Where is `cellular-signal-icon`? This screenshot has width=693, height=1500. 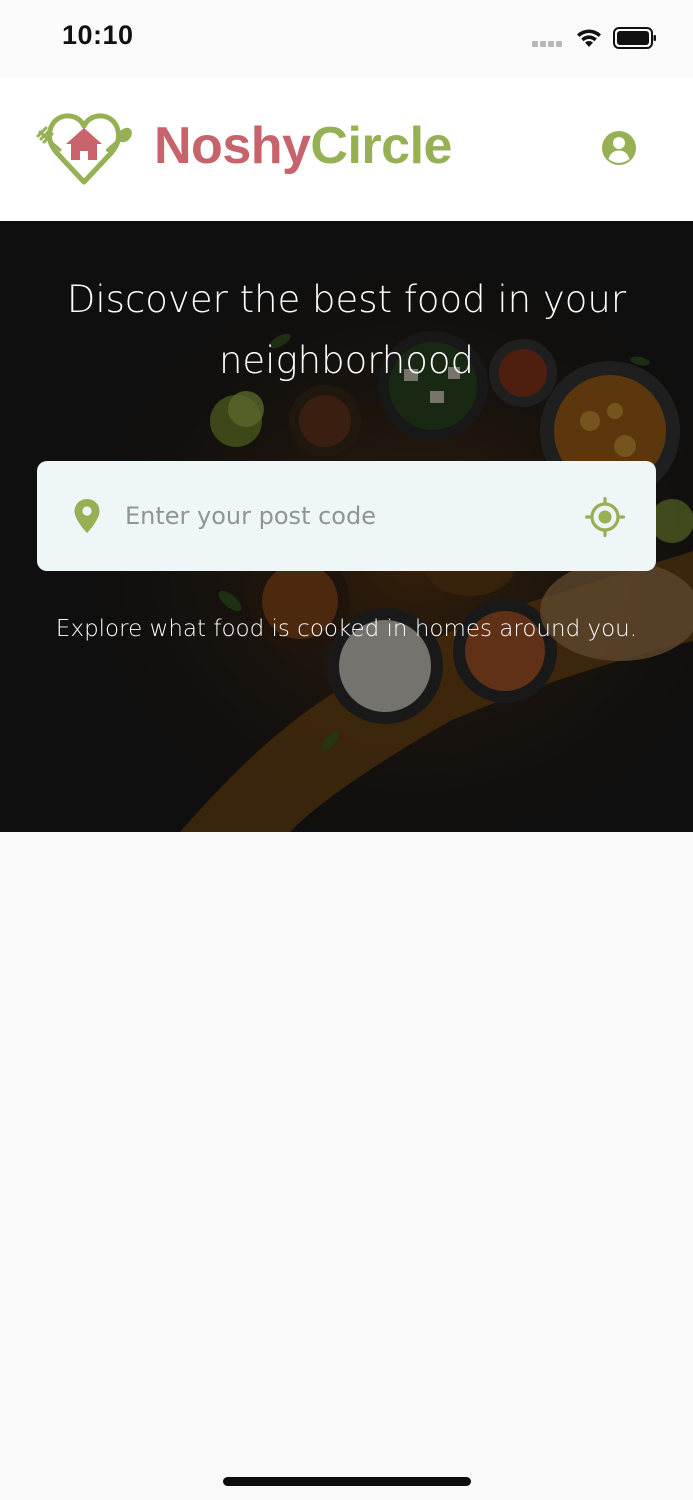 cellular-signal-icon is located at coordinates (549, 45).